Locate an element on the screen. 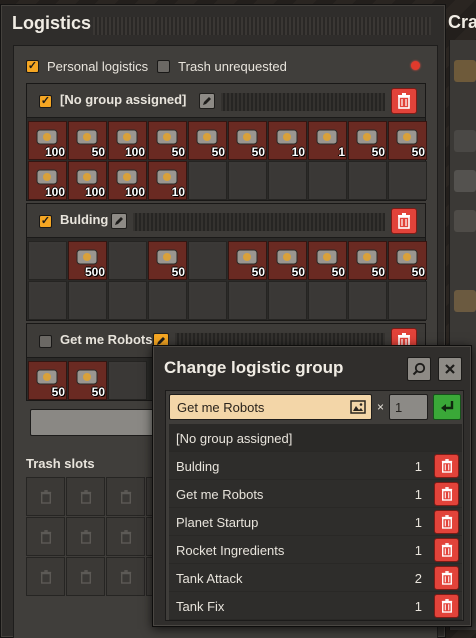 The width and height of the screenshot is (476, 638). group-enabled-checkbox is located at coordinates (45, 341).